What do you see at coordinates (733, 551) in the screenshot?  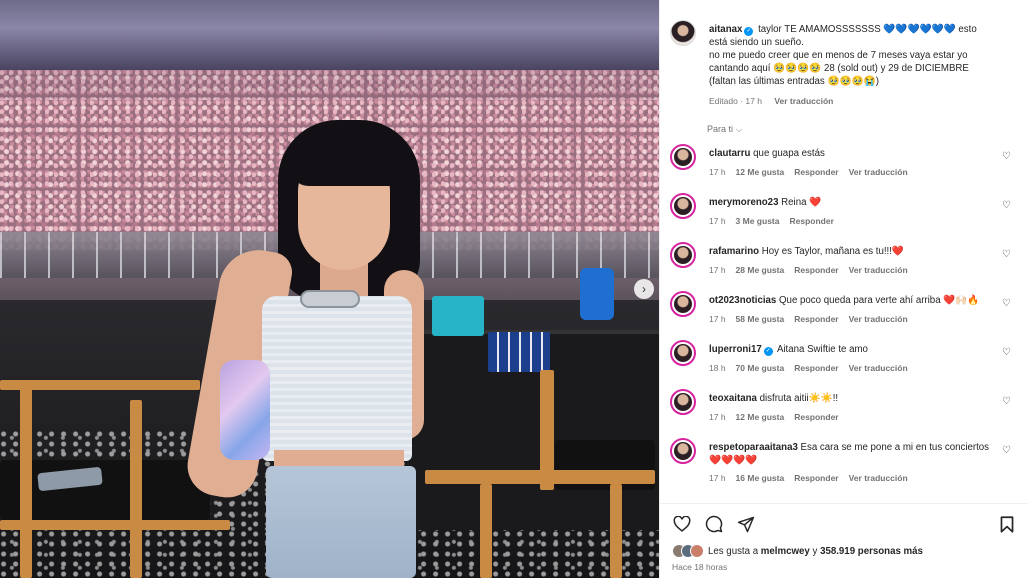 I see `likes-prefix: Les gusta a` at bounding box center [733, 551].